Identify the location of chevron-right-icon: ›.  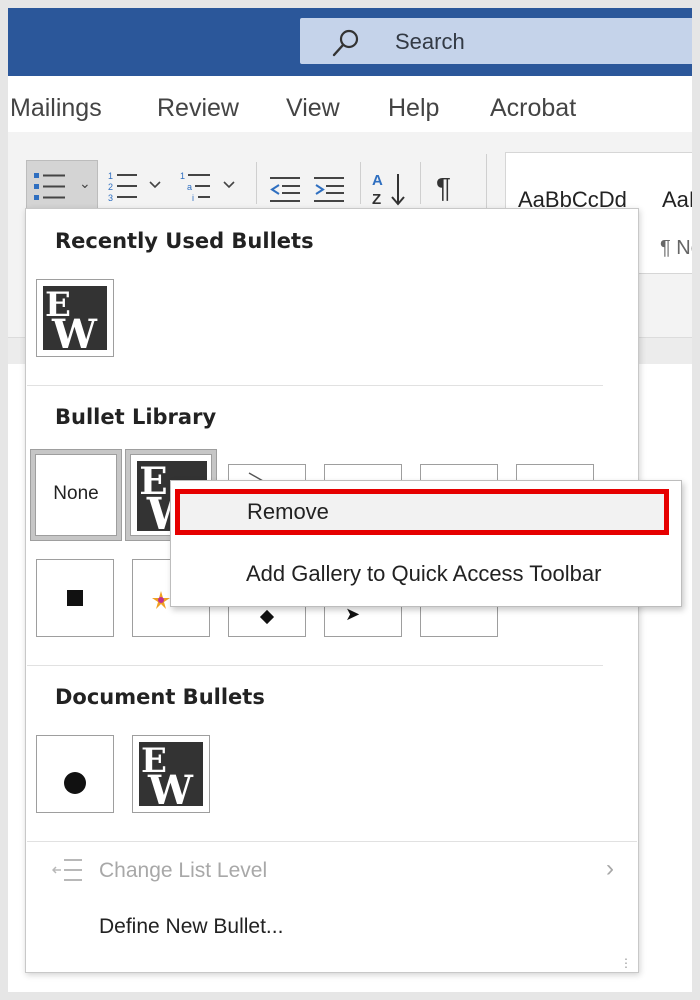
(610, 868).